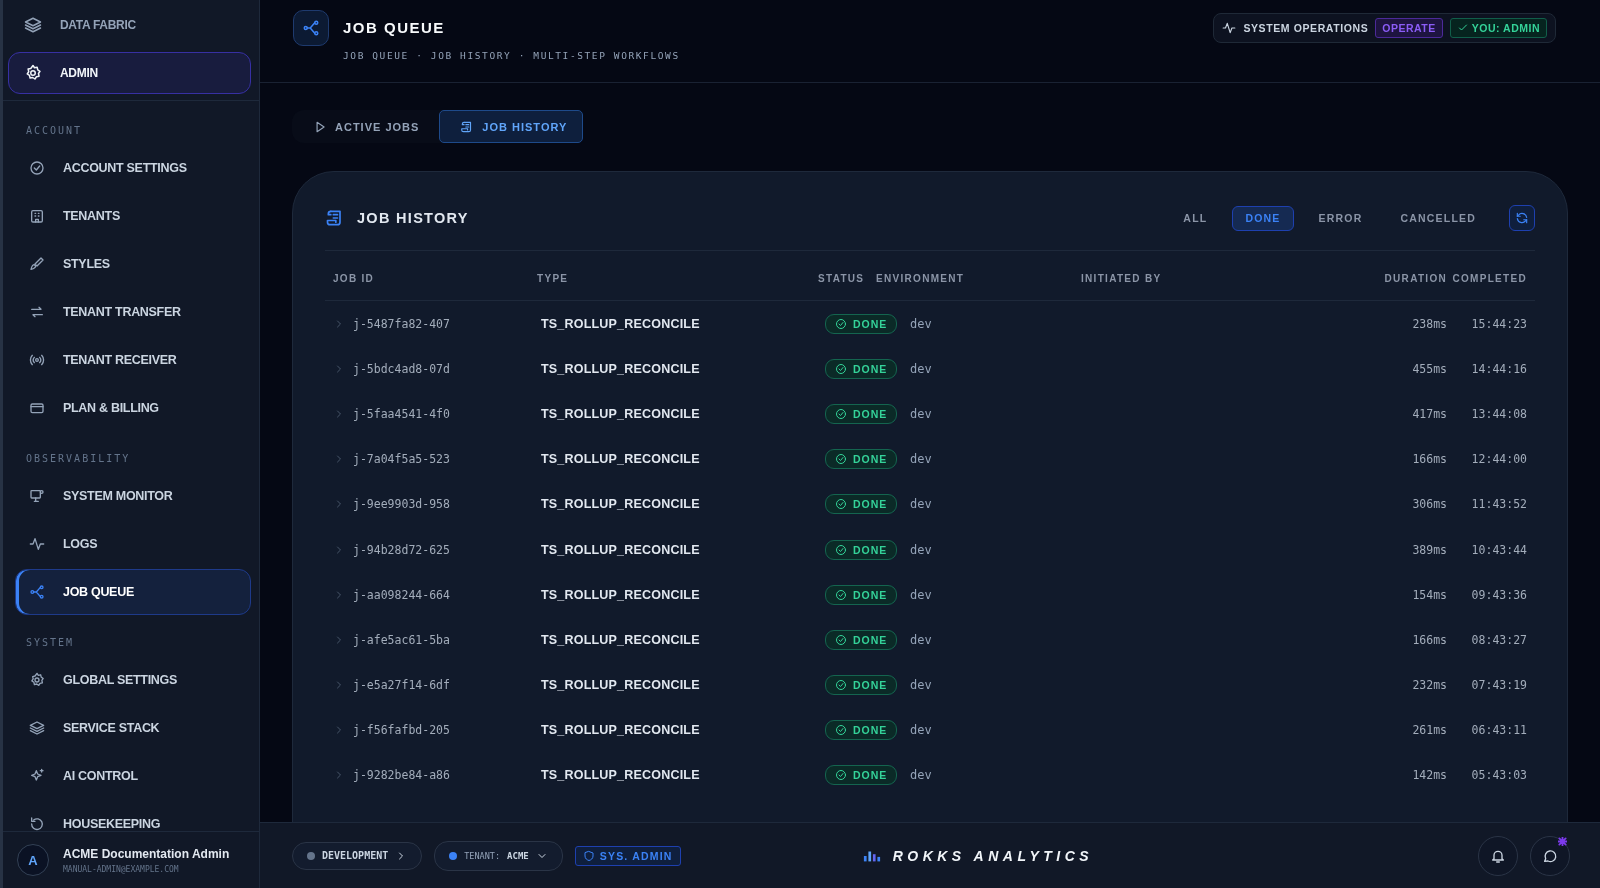 The height and width of the screenshot is (888, 1600). I want to click on section-heading: ACCOUNT, so click(54, 131).